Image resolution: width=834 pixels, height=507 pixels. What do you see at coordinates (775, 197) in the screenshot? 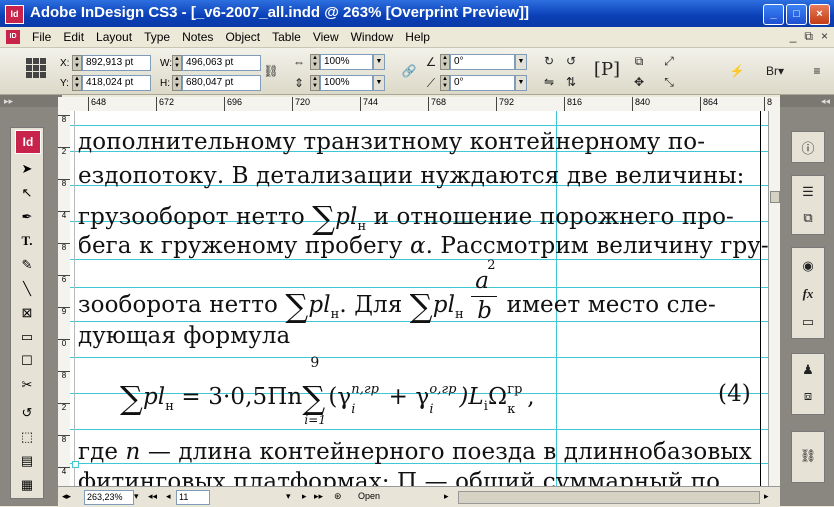
I see `scrollbar-thumb` at bounding box center [775, 197].